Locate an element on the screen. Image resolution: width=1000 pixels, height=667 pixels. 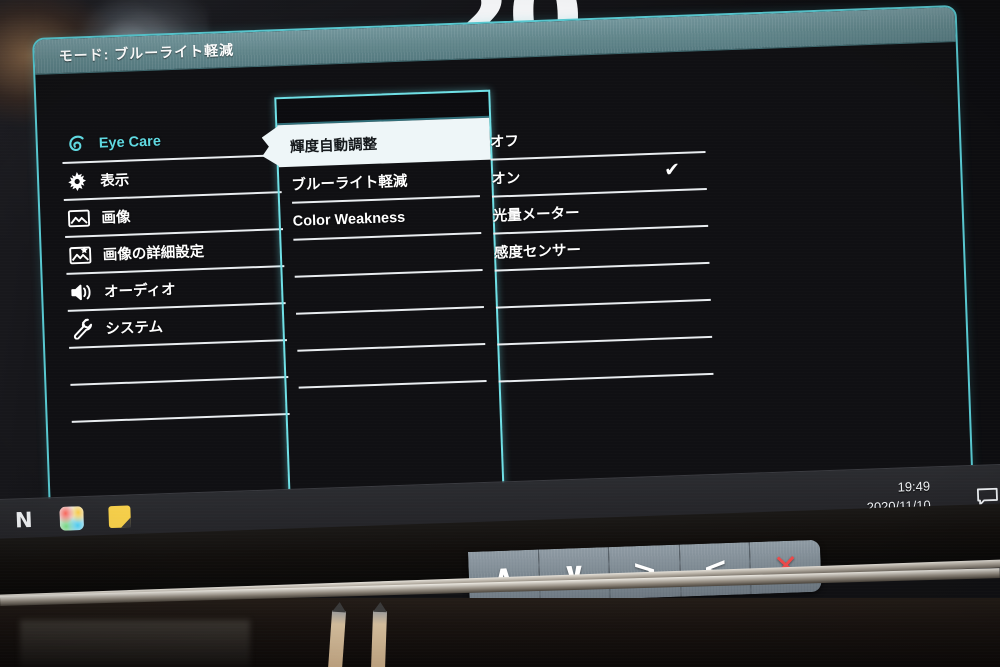
n-app-icon: N is located at coordinates (23, 520).